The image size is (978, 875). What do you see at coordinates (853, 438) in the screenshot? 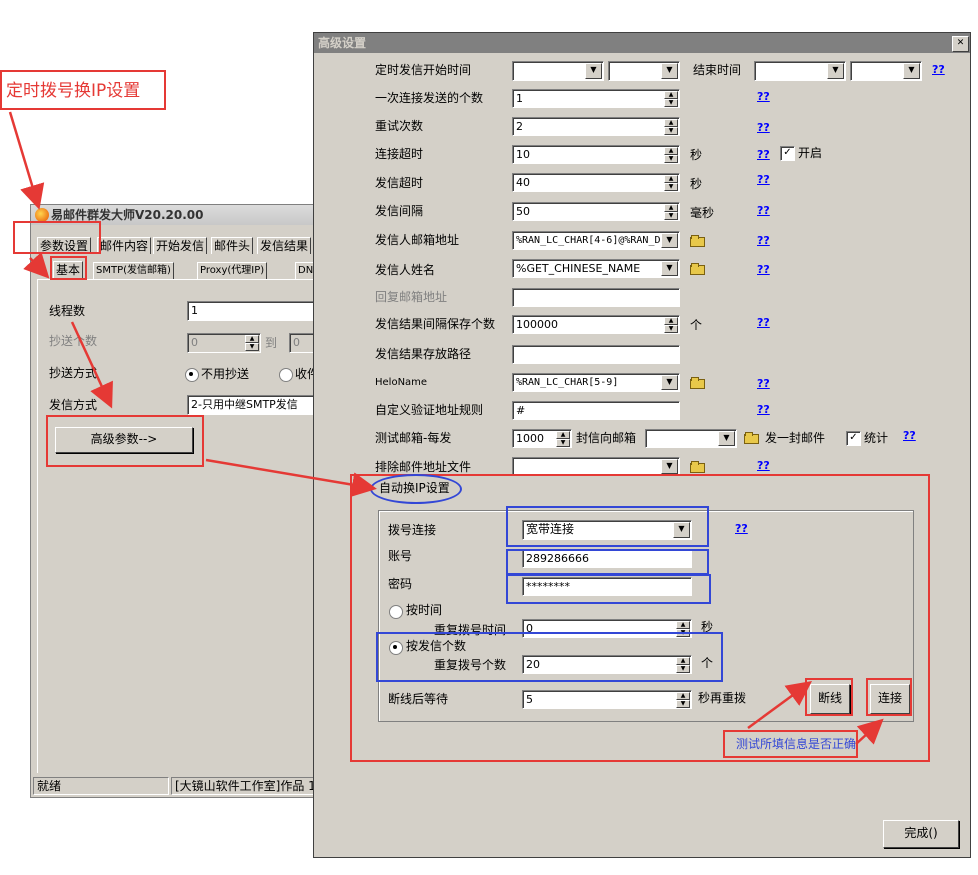
I see `stats-checkbox: ✓` at bounding box center [853, 438].